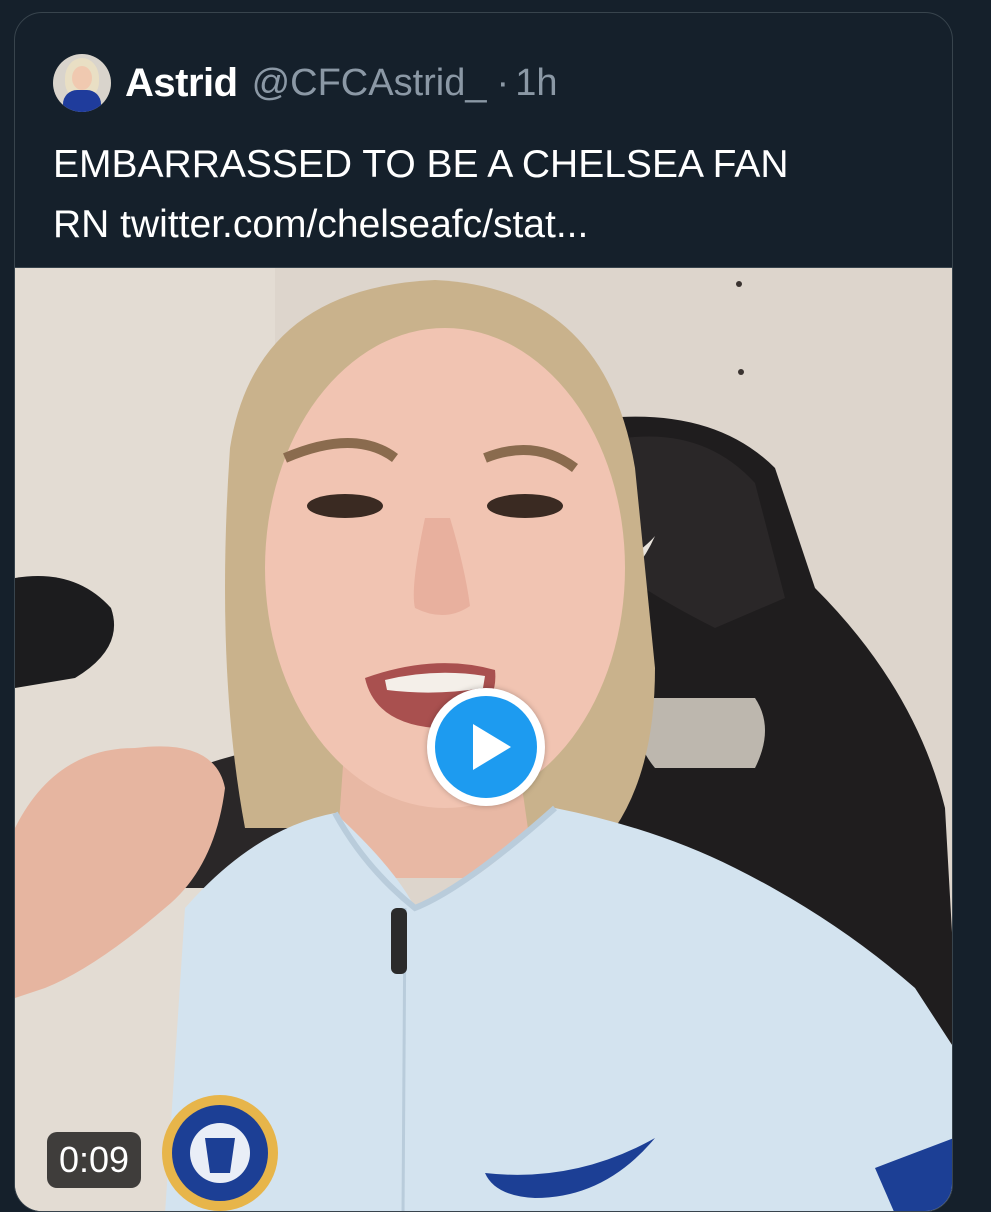  I want to click on video-duration-badge: 0:09, so click(94, 1160).